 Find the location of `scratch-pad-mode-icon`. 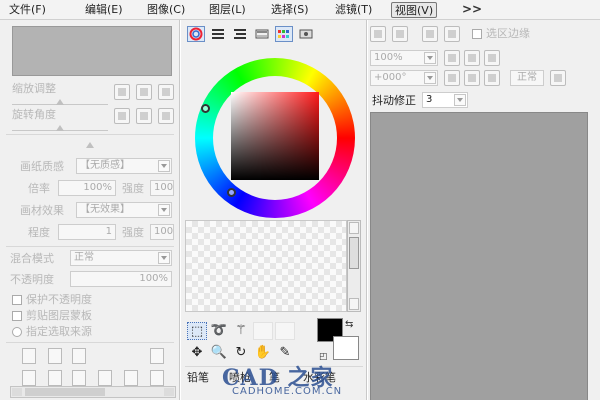

scratch-pad-mode-icon is located at coordinates (306, 34).